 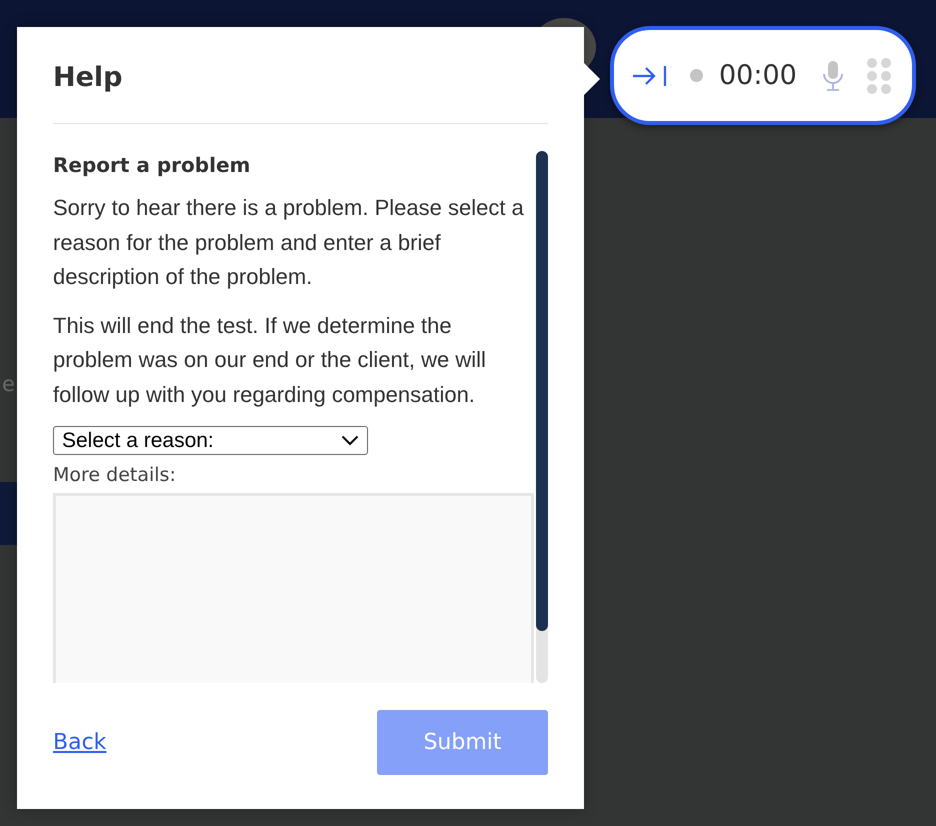 What do you see at coordinates (210, 440) in the screenshot?
I see `reason-select: Select a reason:` at bounding box center [210, 440].